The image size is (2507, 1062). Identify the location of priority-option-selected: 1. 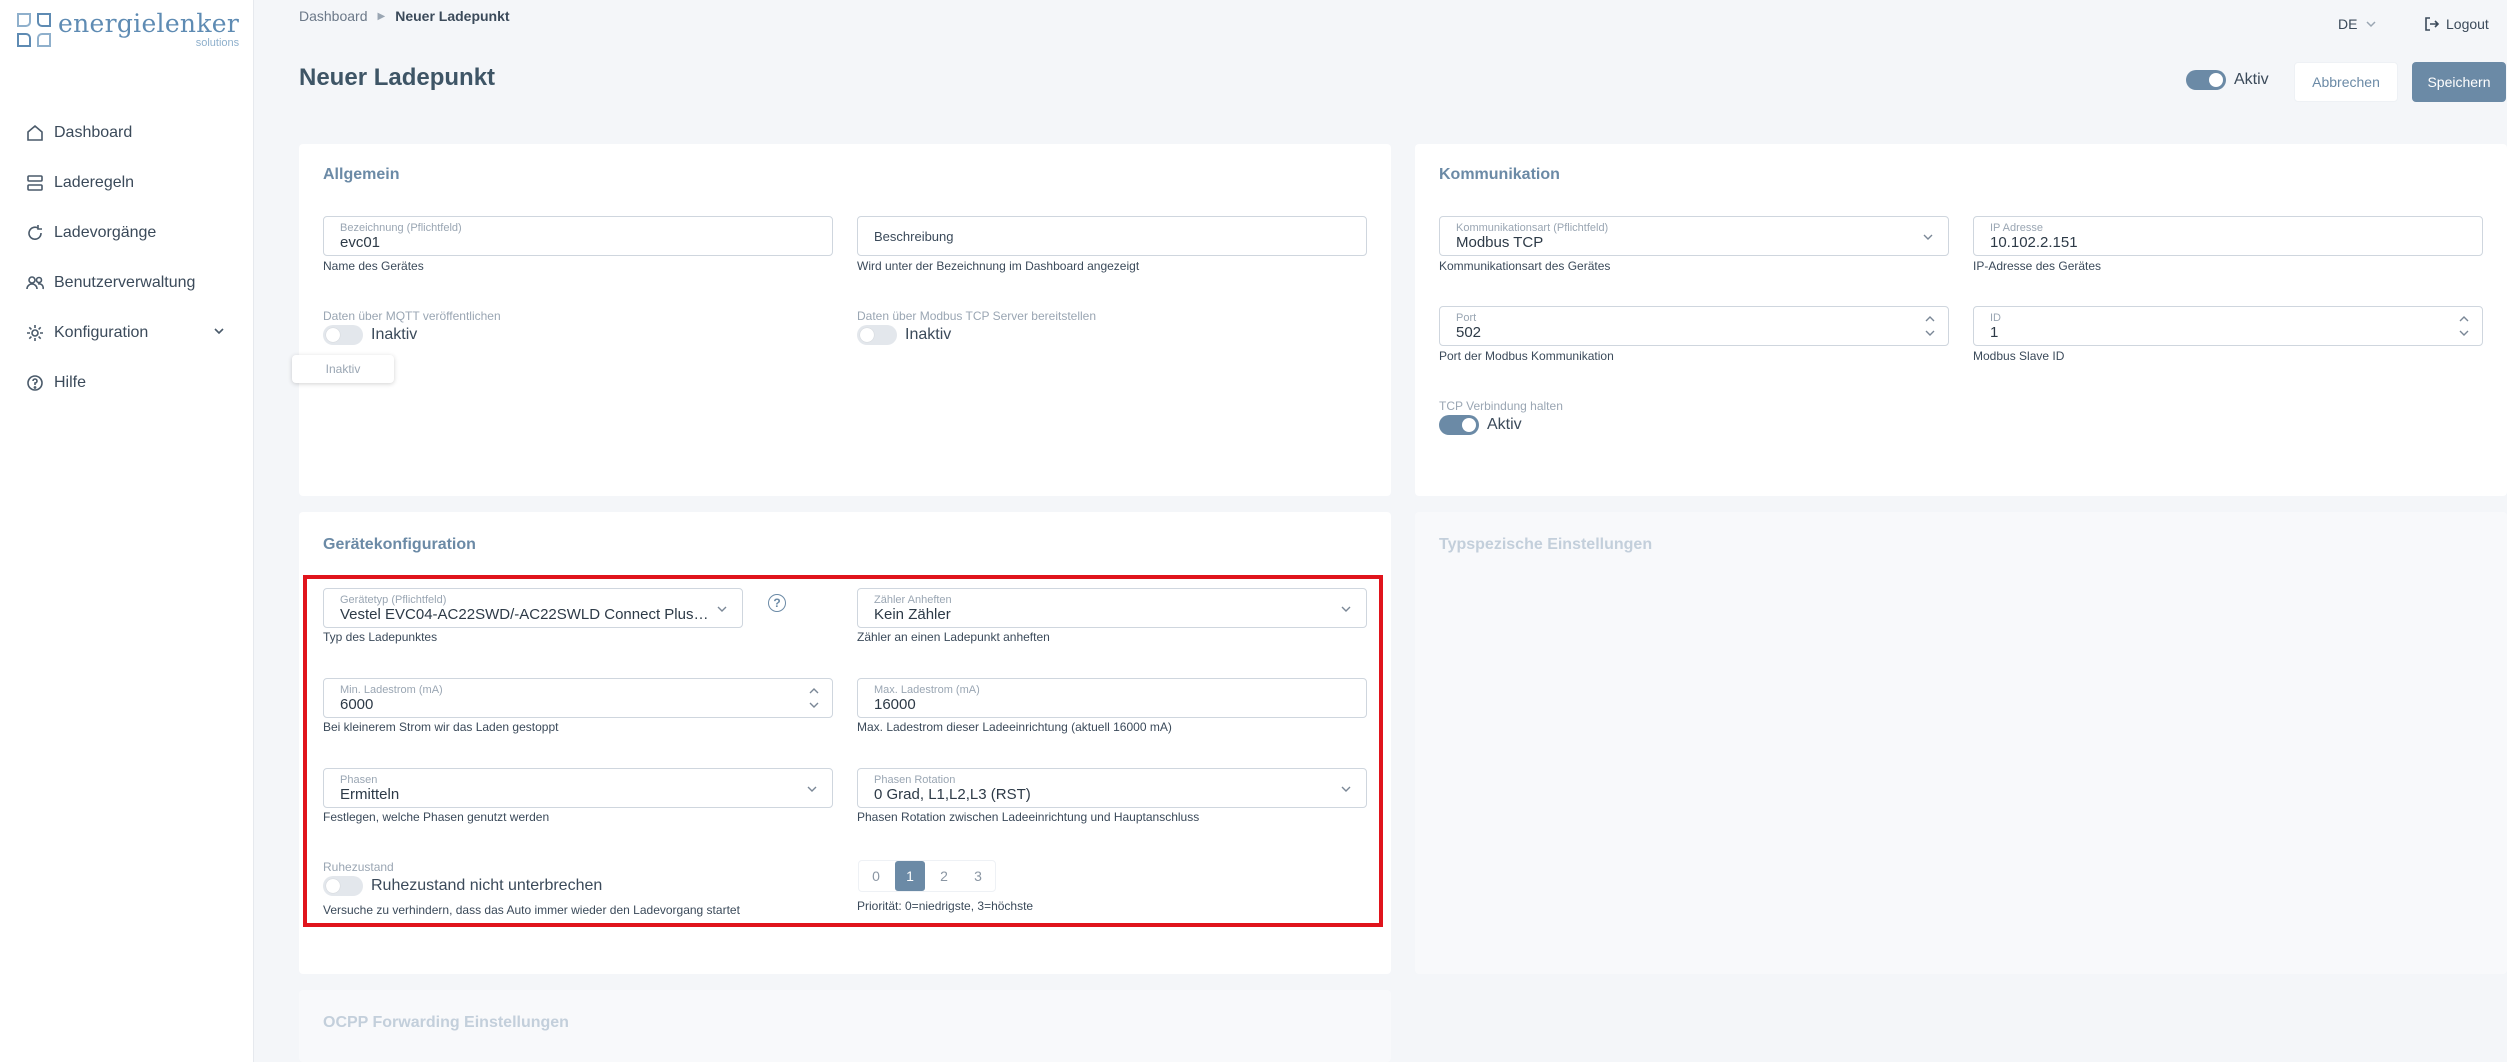
(910, 876).